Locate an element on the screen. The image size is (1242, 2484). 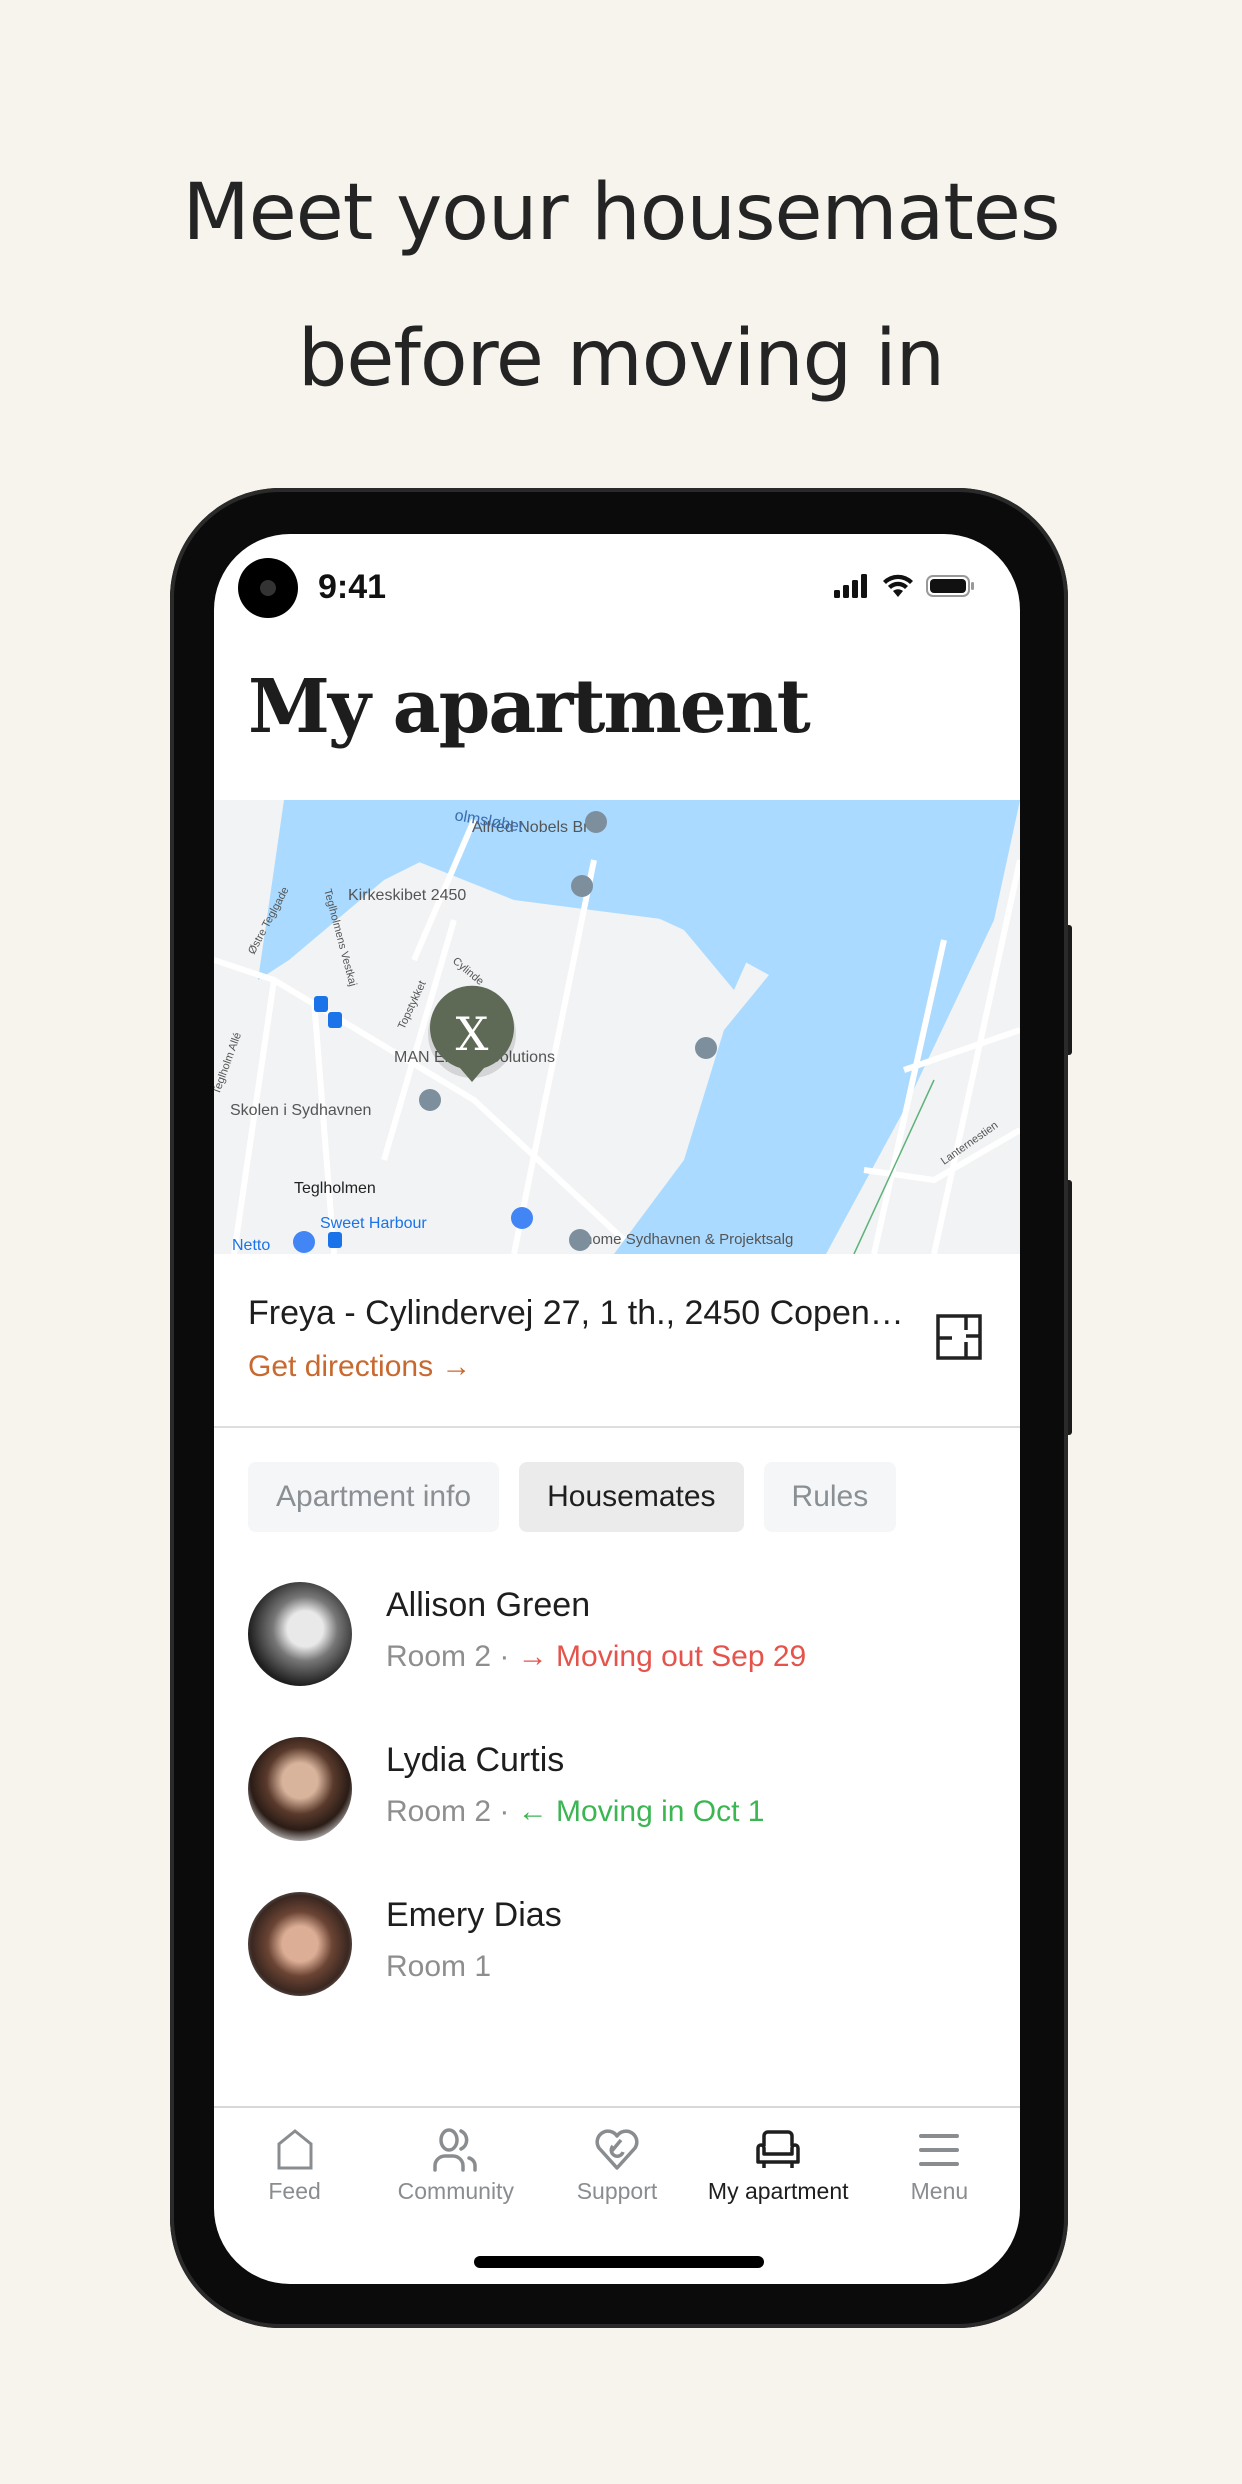
nav-divider is located at coordinates (617, 2107).